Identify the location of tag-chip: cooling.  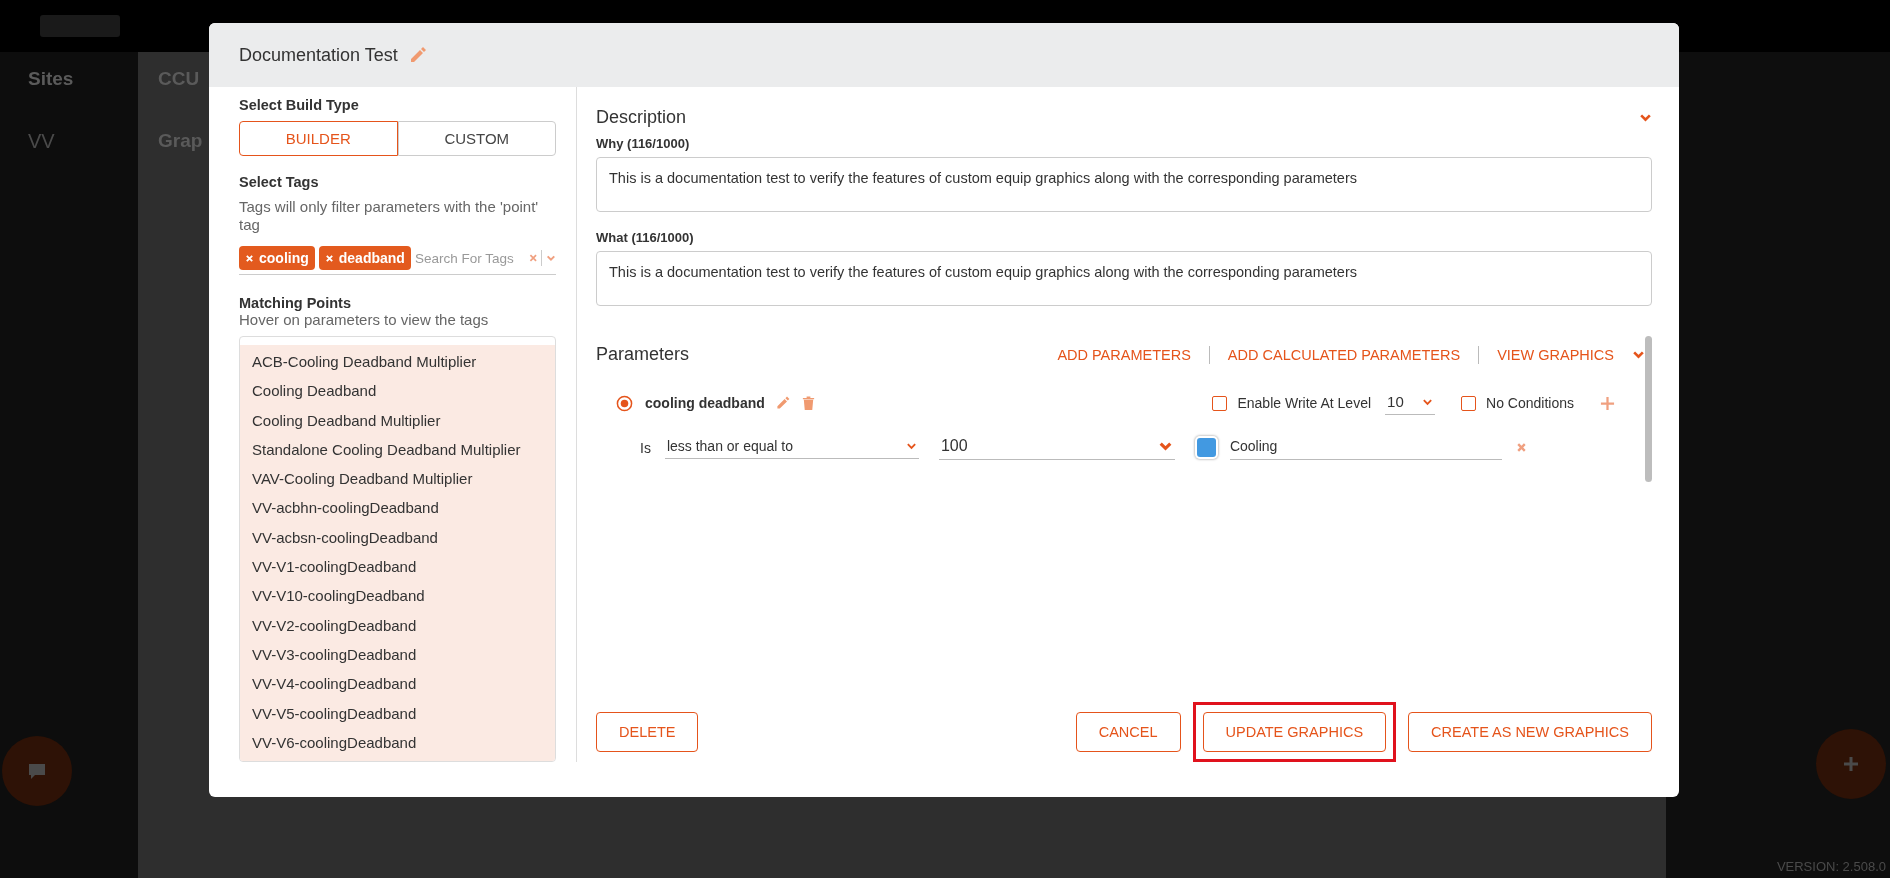
(277, 258).